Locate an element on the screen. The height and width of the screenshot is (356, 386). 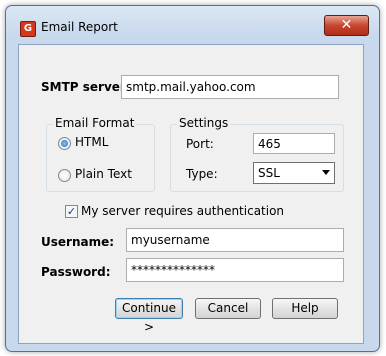
username-input: myusername is located at coordinates (235, 240).